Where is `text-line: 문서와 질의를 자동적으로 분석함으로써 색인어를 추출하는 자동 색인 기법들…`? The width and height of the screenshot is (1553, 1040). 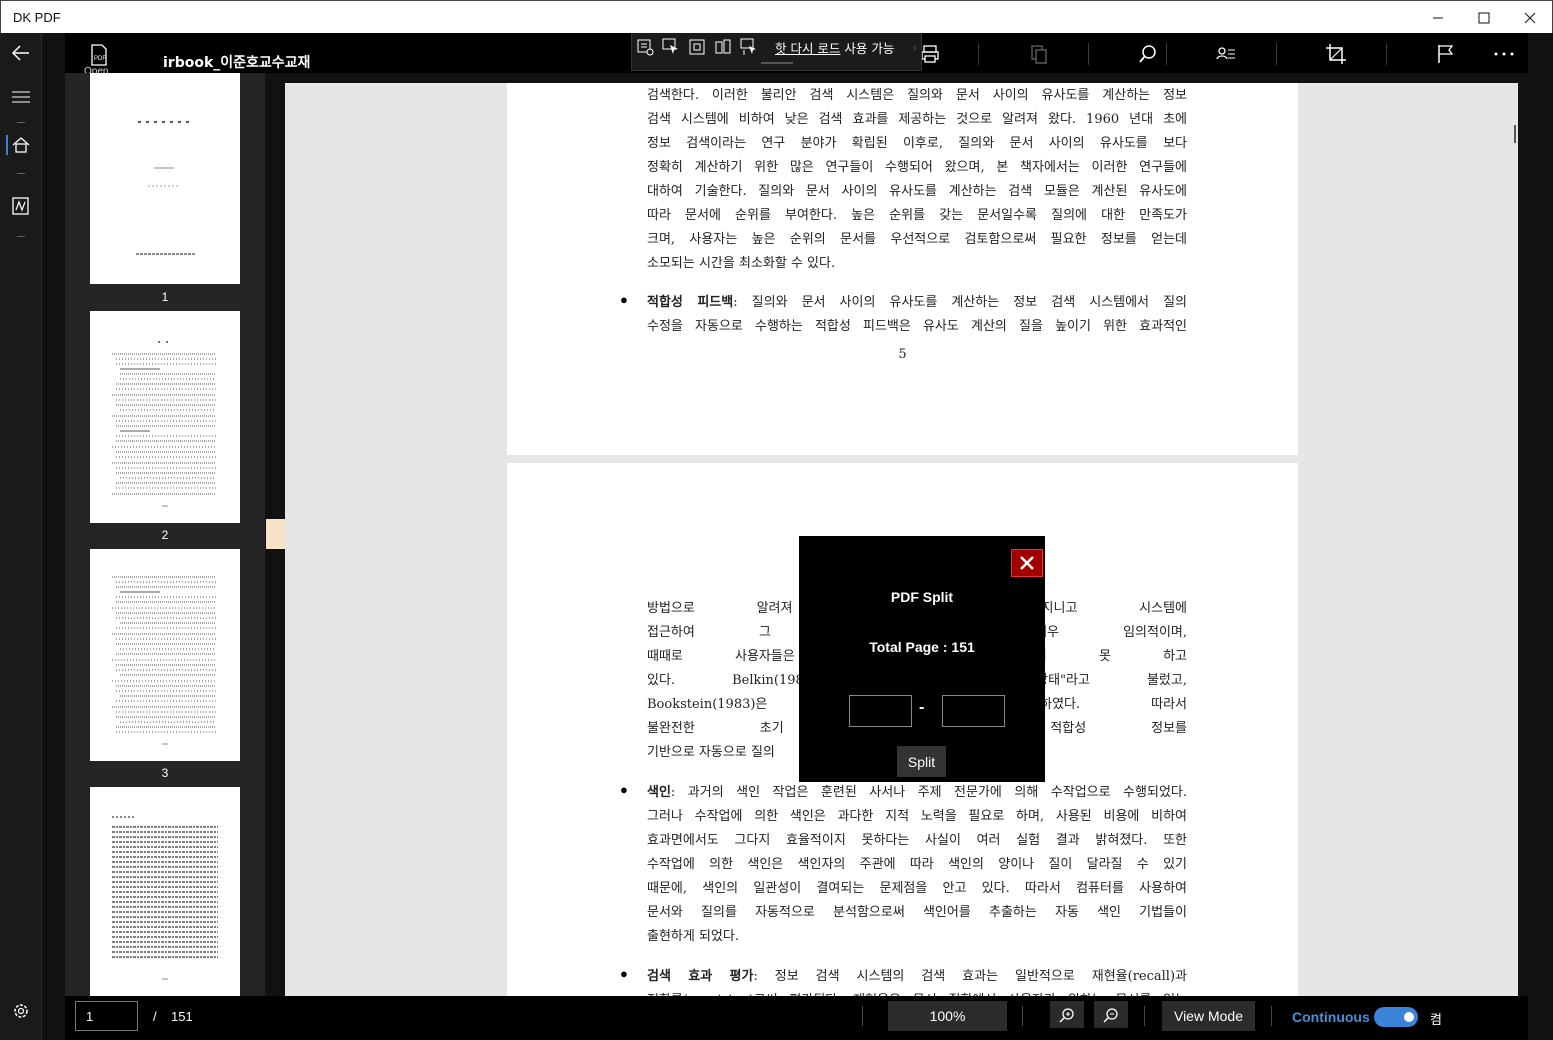 text-line: 문서와 질의를 자동적으로 분석함으로써 색인어를 추출하는 자동 색인 기법들… is located at coordinates (917, 912).